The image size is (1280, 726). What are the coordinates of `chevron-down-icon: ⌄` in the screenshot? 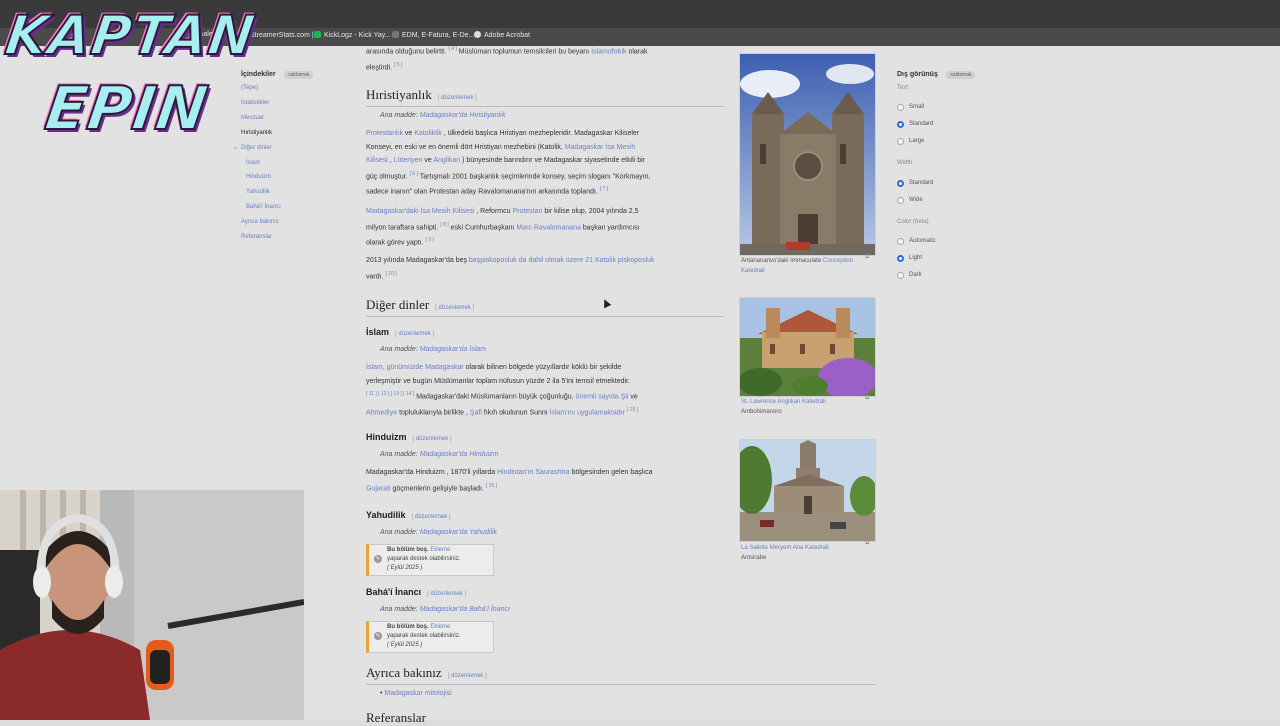 It's located at (235, 147).